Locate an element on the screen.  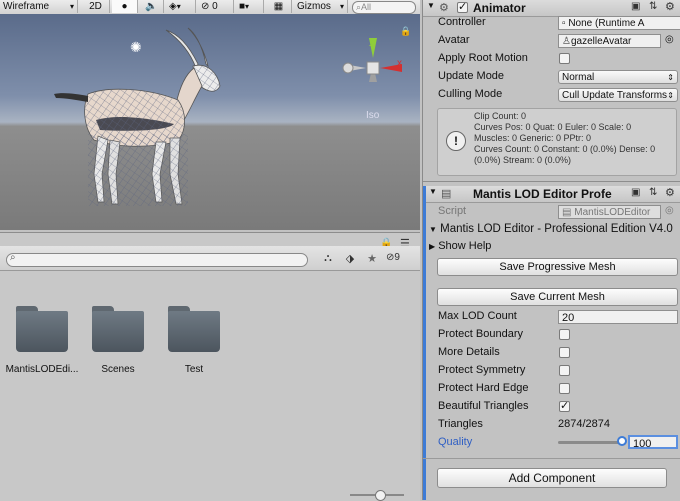
culling-mode-dropdown: Cull Update Transforms ⇕ is located at coordinates (618, 95).